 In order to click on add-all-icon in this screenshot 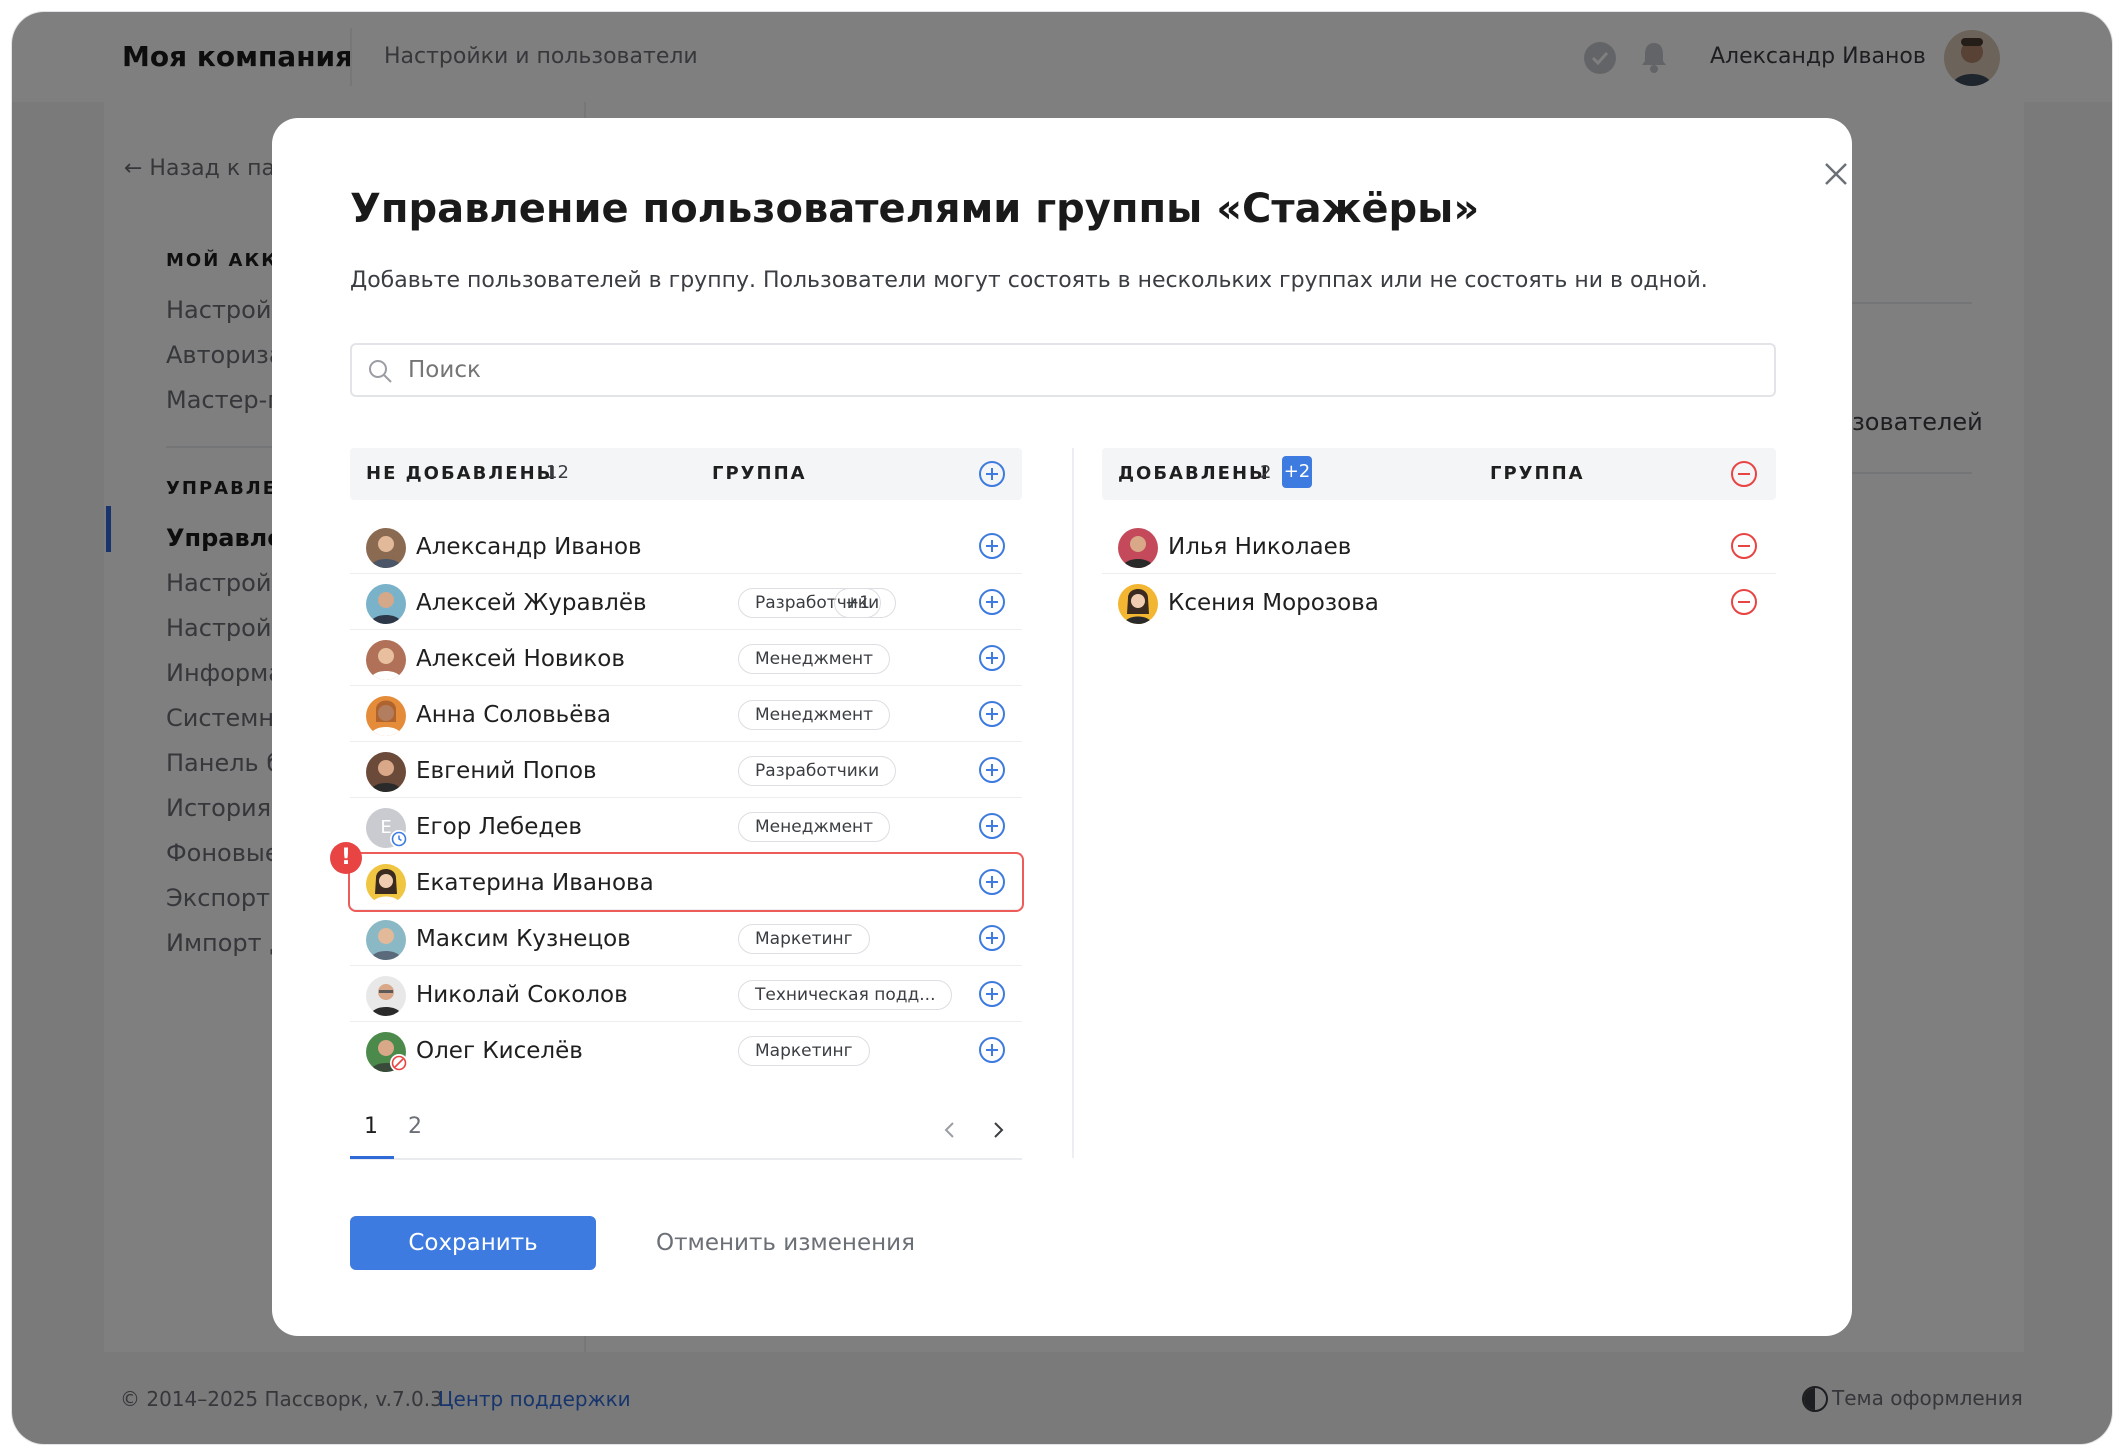, I will do `click(992, 474)`.